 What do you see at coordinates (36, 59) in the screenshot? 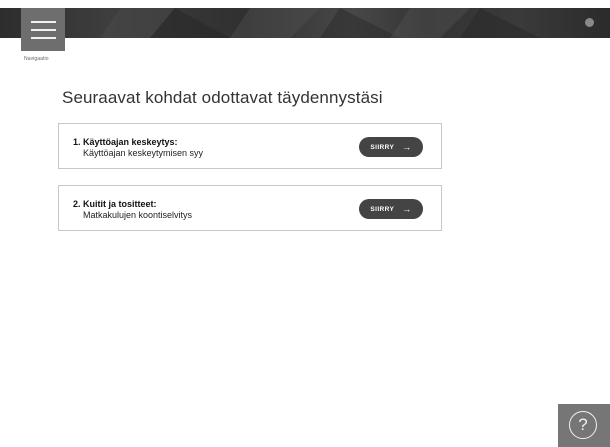
I see `navigation-label: Navigaatio` at bounding box center [36, 59].